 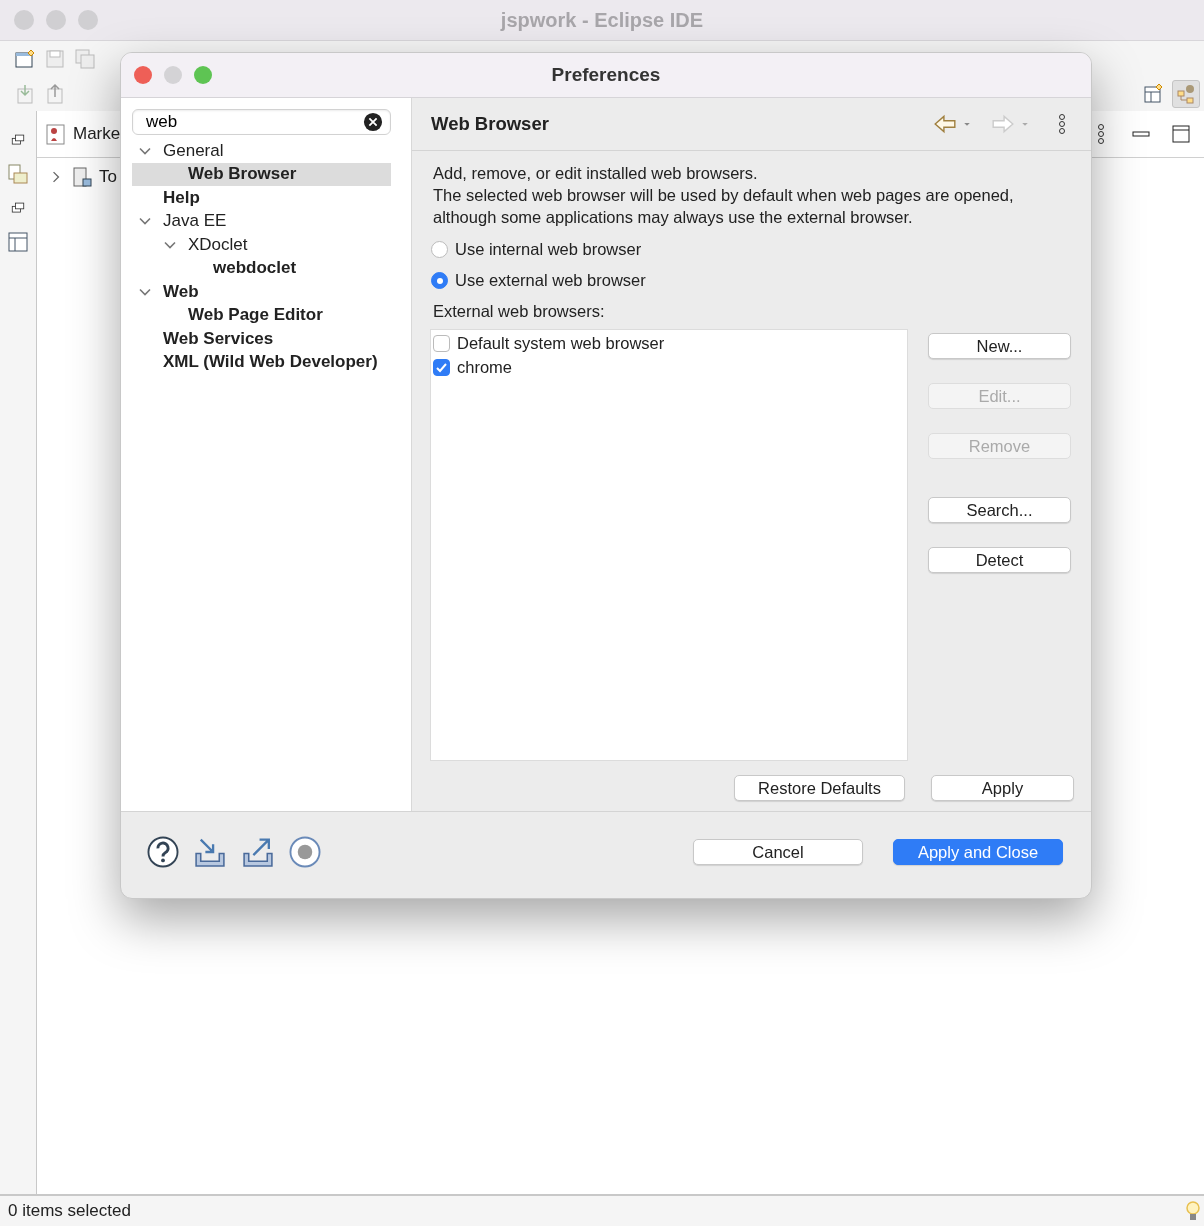 What do you see at coordinates (193, 150) in the screenshot?
I see `tree-item-label: General` at bounding box center [193, 150].